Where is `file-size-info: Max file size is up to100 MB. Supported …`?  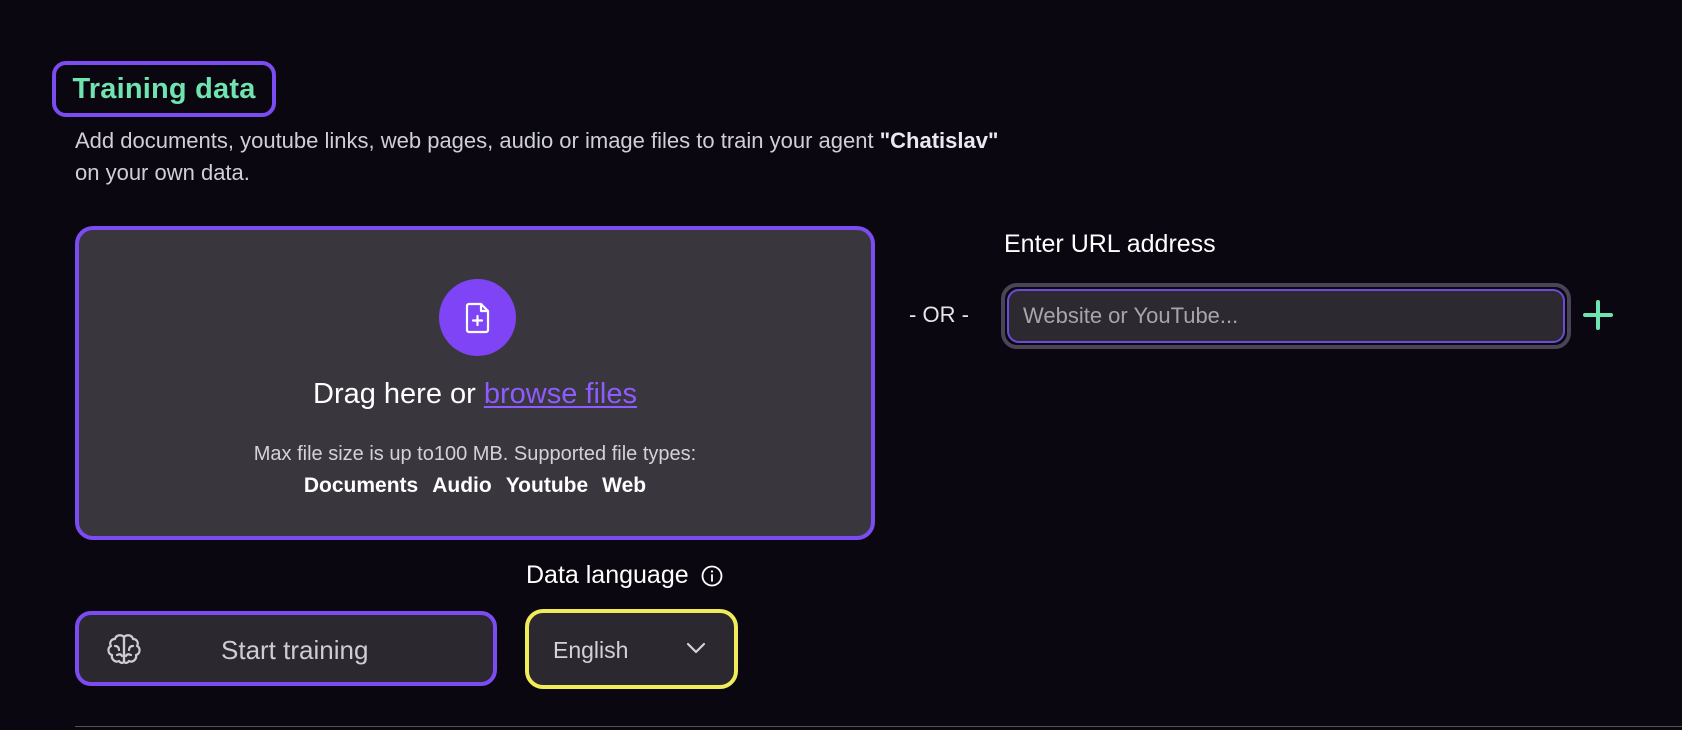
file-size-info: Max file size is up to100 MB. Supported … is located at coordinates (475, 454).